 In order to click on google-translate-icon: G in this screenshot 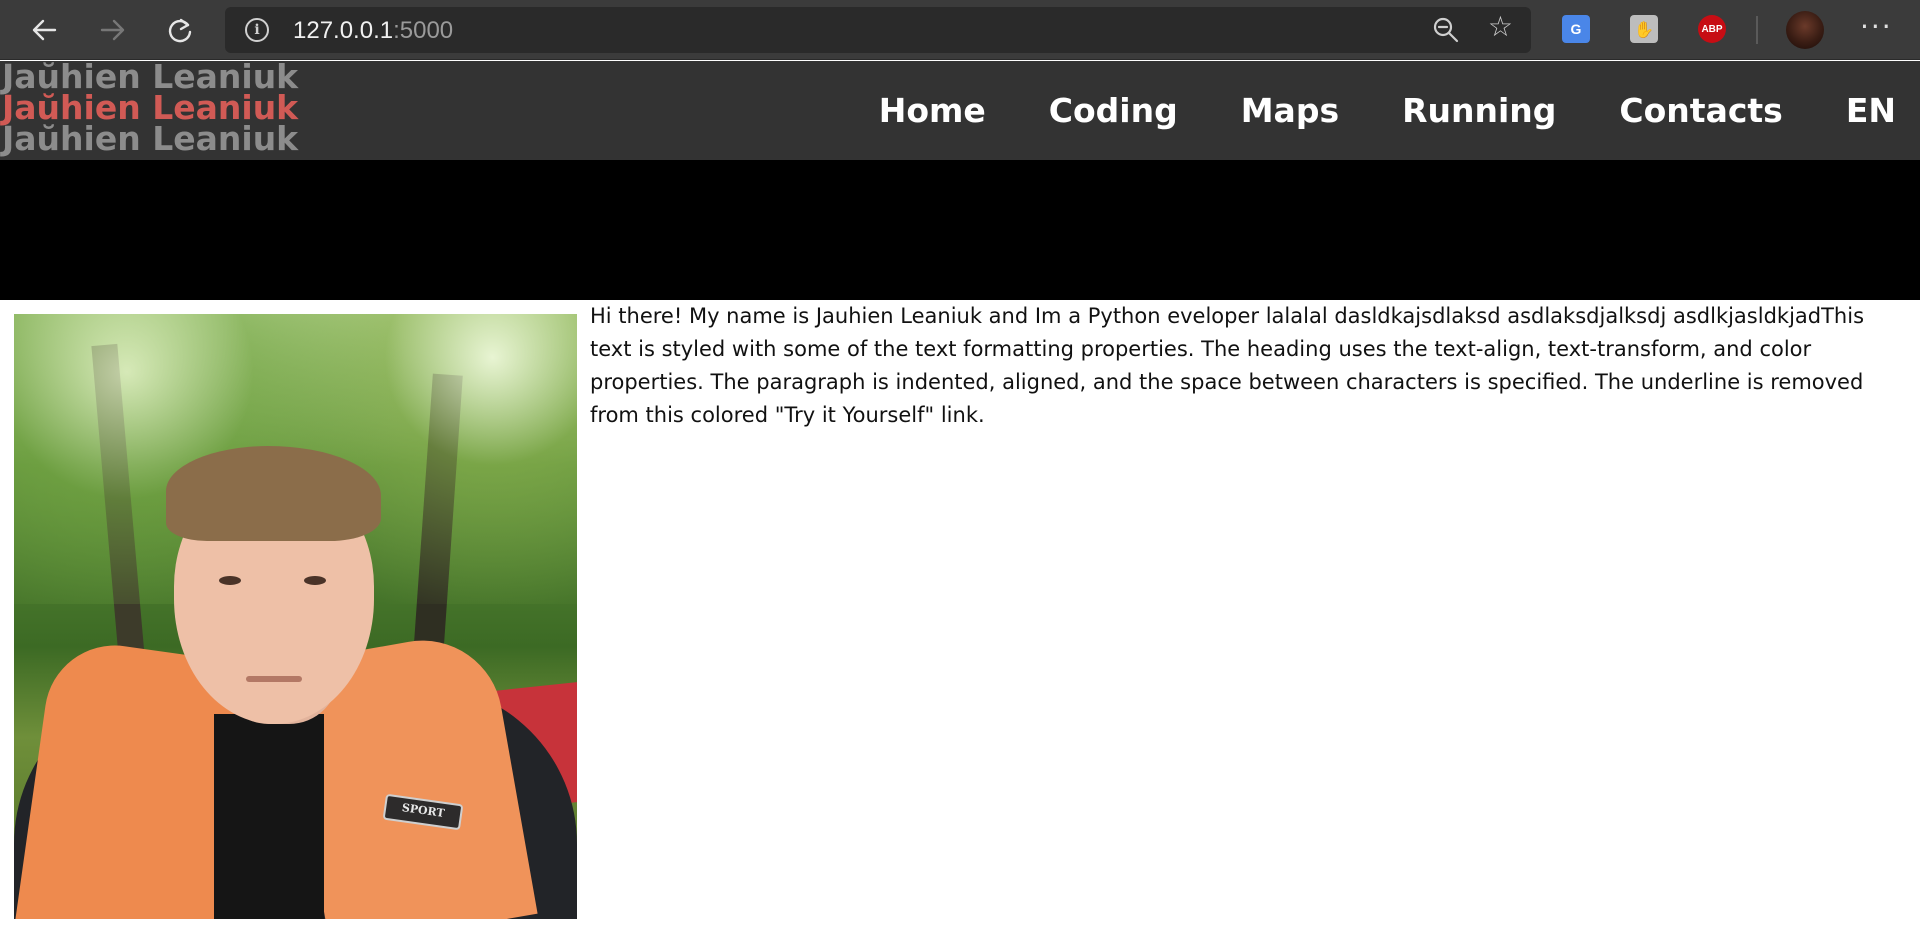, I will do `click(1576, 29)`.